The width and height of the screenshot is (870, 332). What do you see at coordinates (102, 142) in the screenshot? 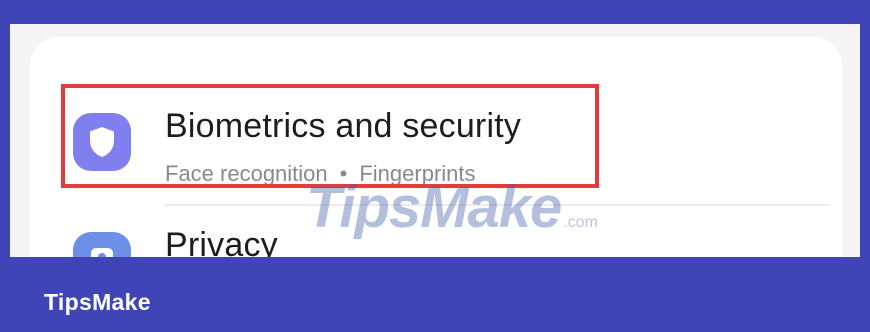
I see `shield-icon` at bounding box center [102, 142].